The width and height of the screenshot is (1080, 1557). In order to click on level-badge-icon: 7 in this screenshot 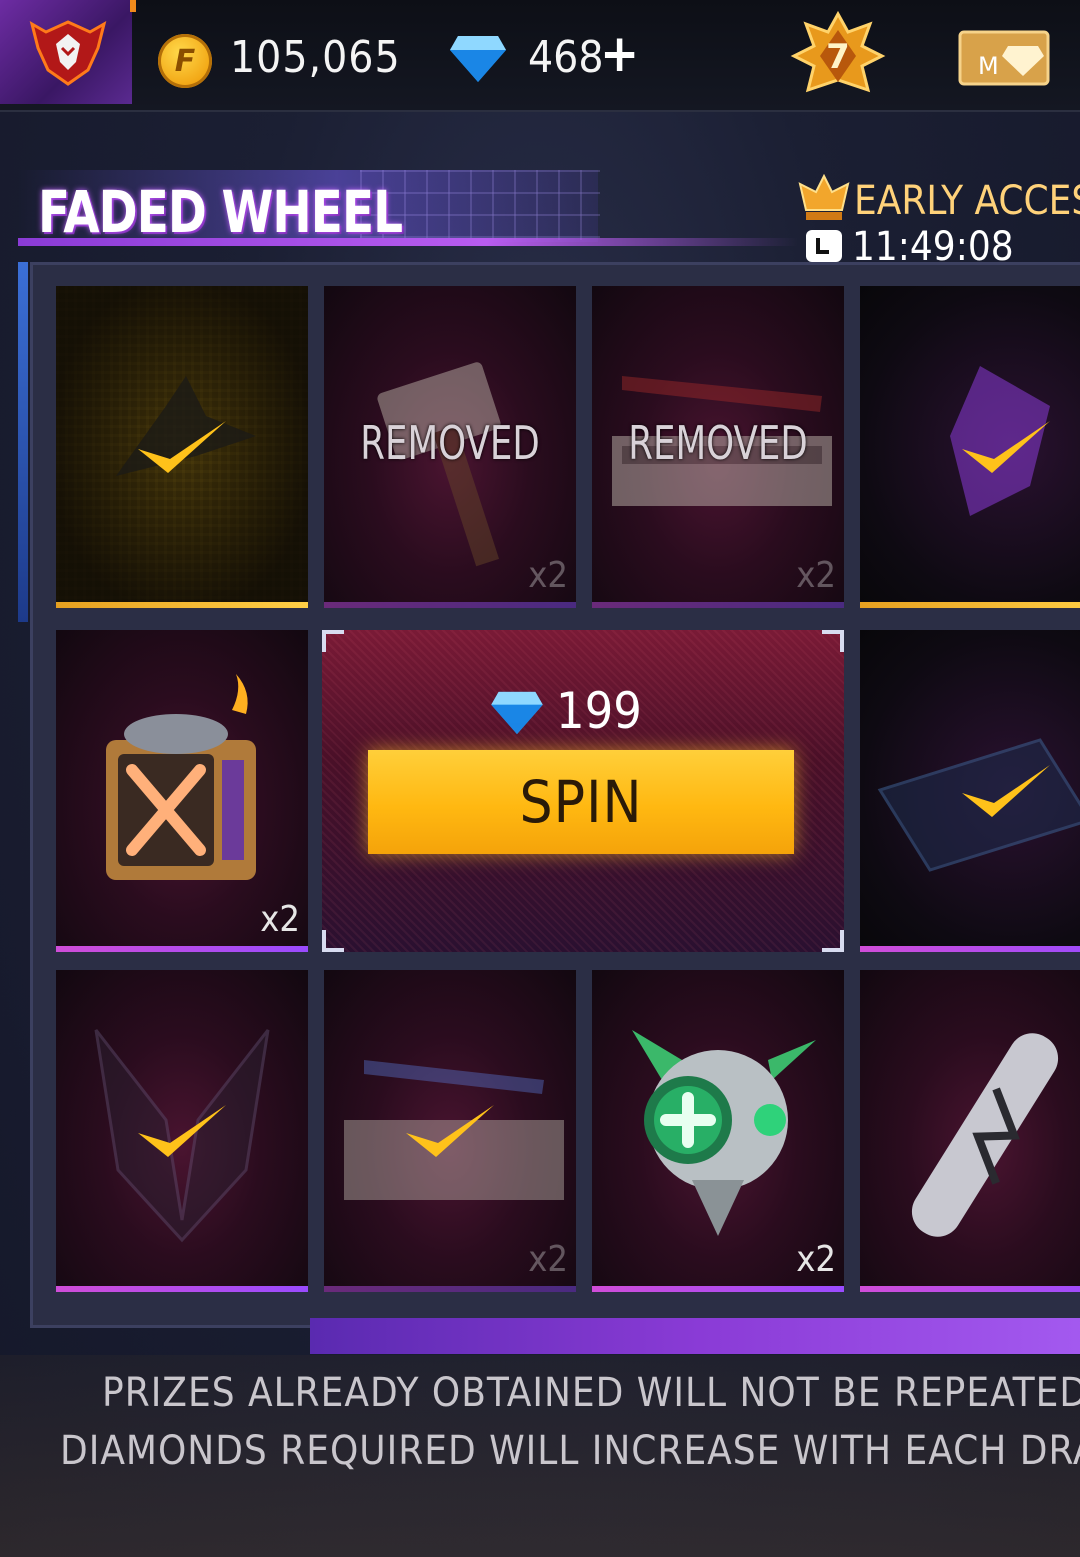, I will do `click(838, 55)`.